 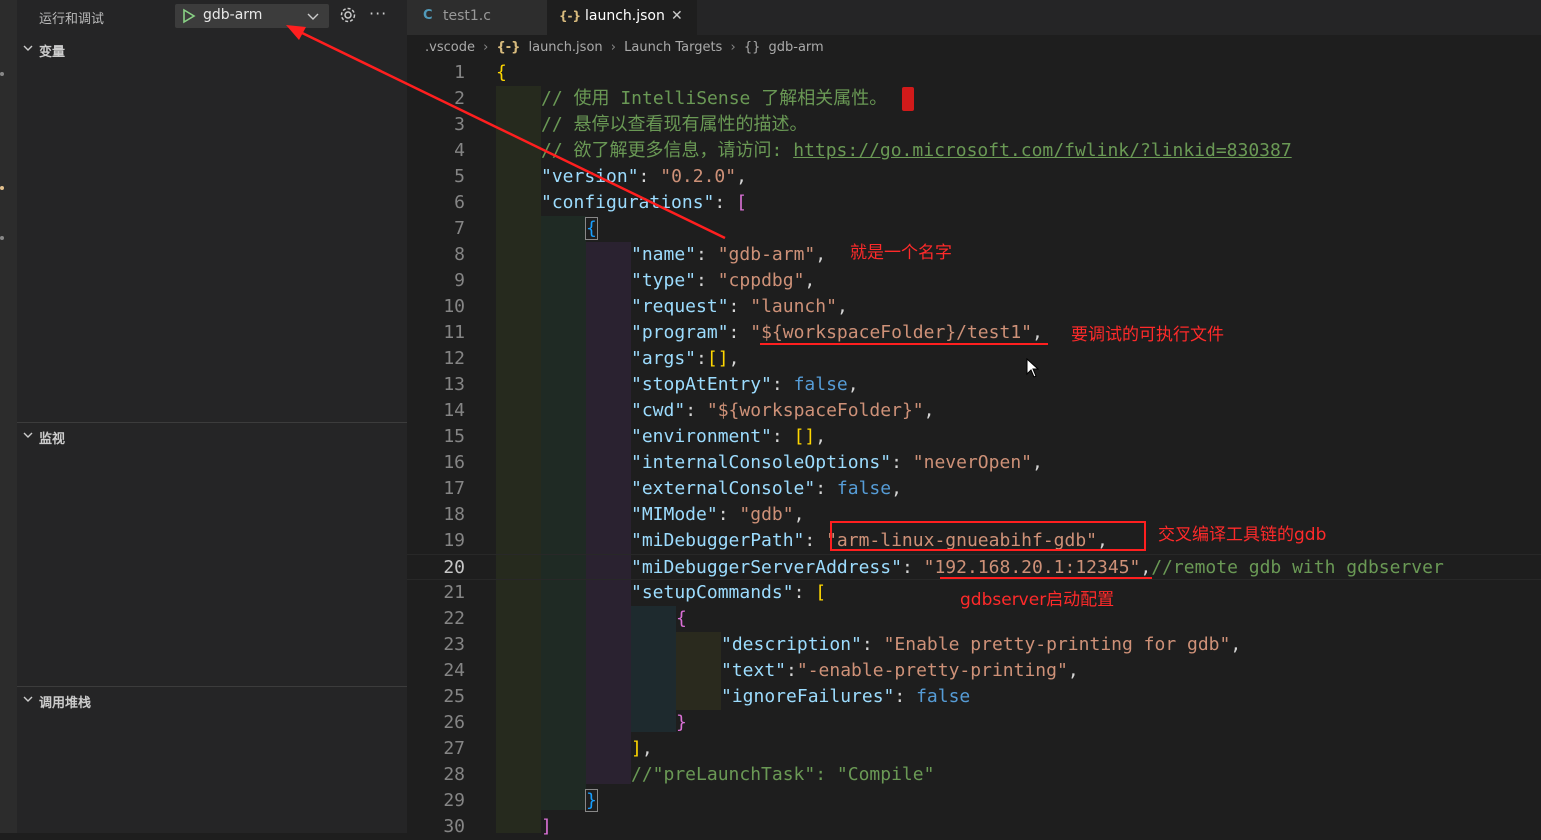 What do you see at coordinates (974, 73) in the screenshot?
I see `code-line: 1{` at bounding box center [974, 73].